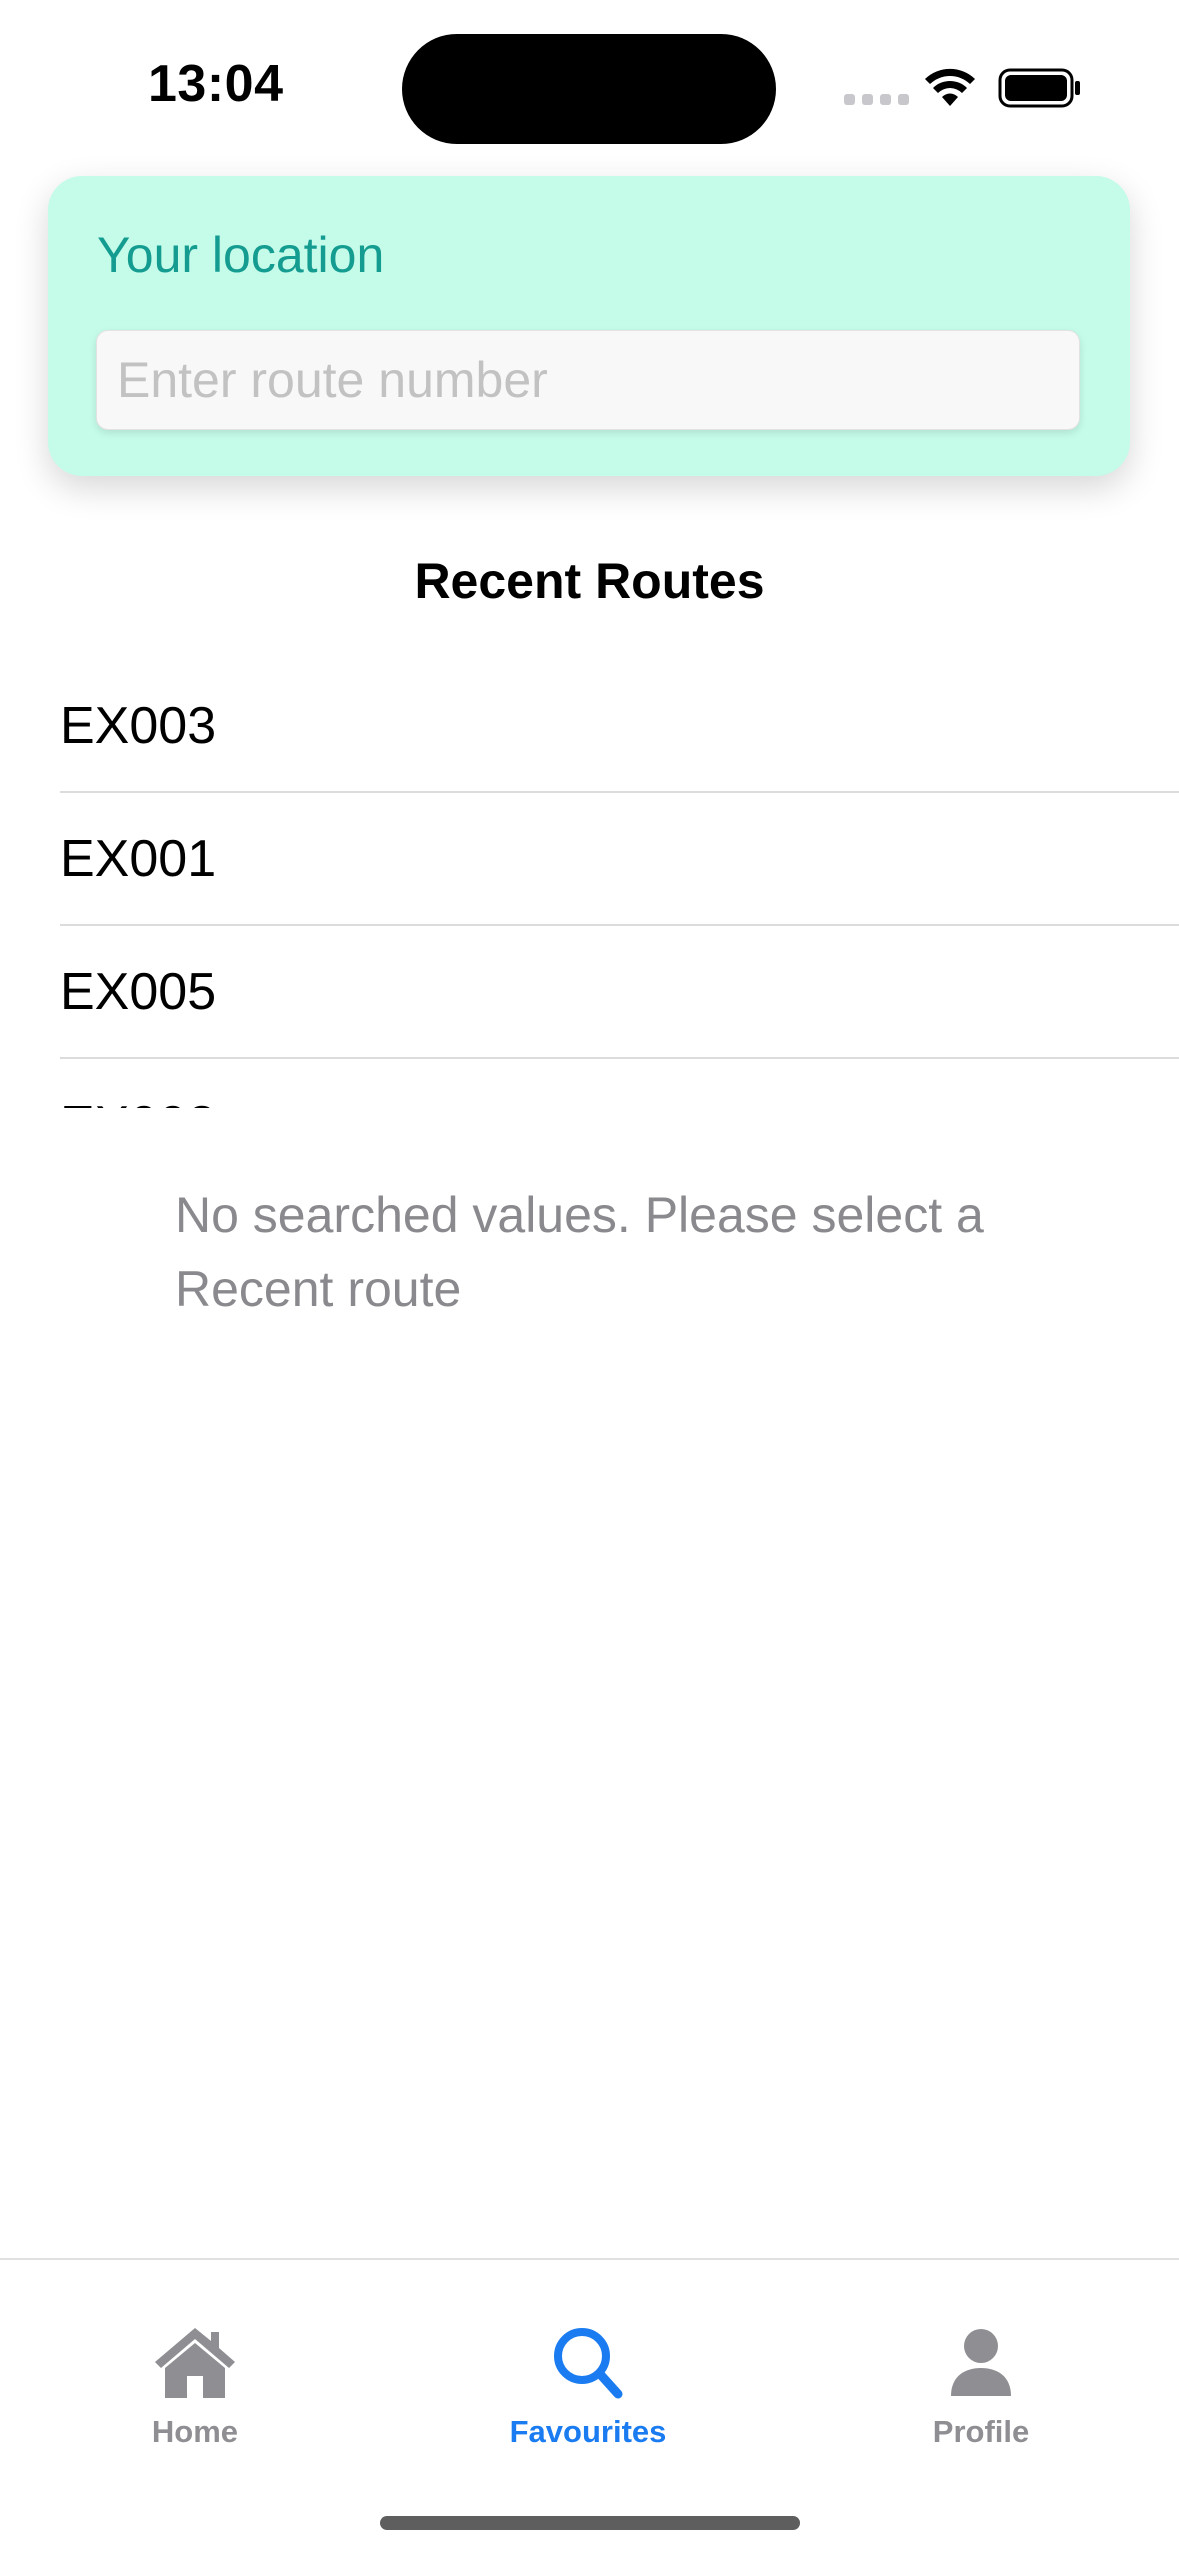 Image resolution: width=1179 pixels, height=2558 pixels. What do you see at coordinates (590, 2523) in the screenshot?
I see `home-indicator` at bounding box center [590, 2523].